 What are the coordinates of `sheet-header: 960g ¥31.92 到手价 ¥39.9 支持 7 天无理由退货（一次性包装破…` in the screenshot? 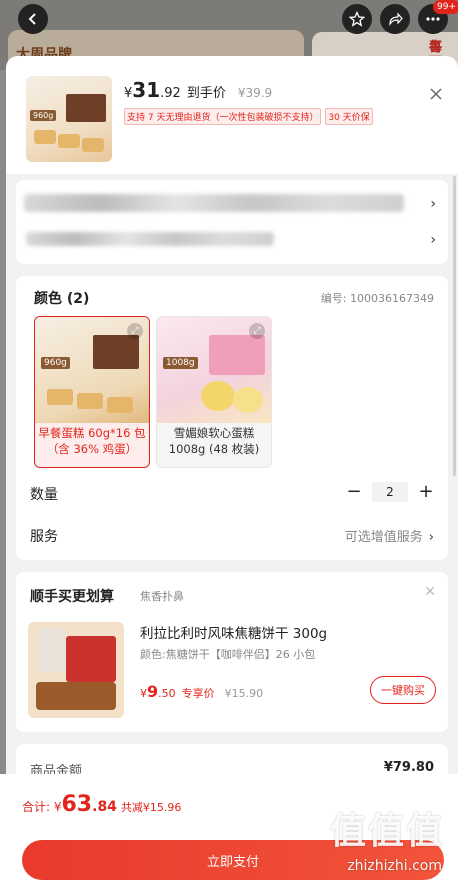 It's located at (232, 115).